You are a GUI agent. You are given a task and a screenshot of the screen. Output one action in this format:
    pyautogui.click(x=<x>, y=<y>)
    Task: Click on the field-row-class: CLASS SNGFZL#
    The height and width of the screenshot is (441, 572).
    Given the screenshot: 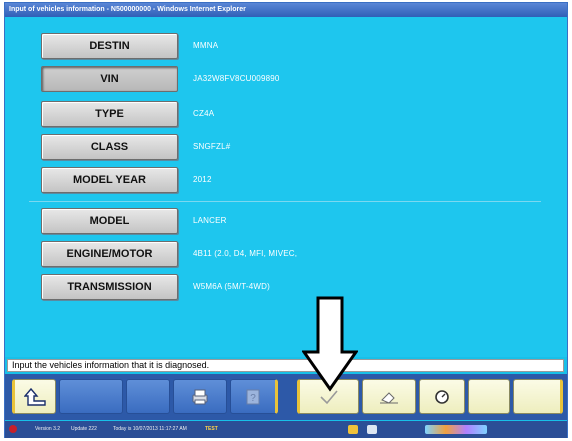 What is the action you would take?
    pyautogui.click(x=275, y=147)
    